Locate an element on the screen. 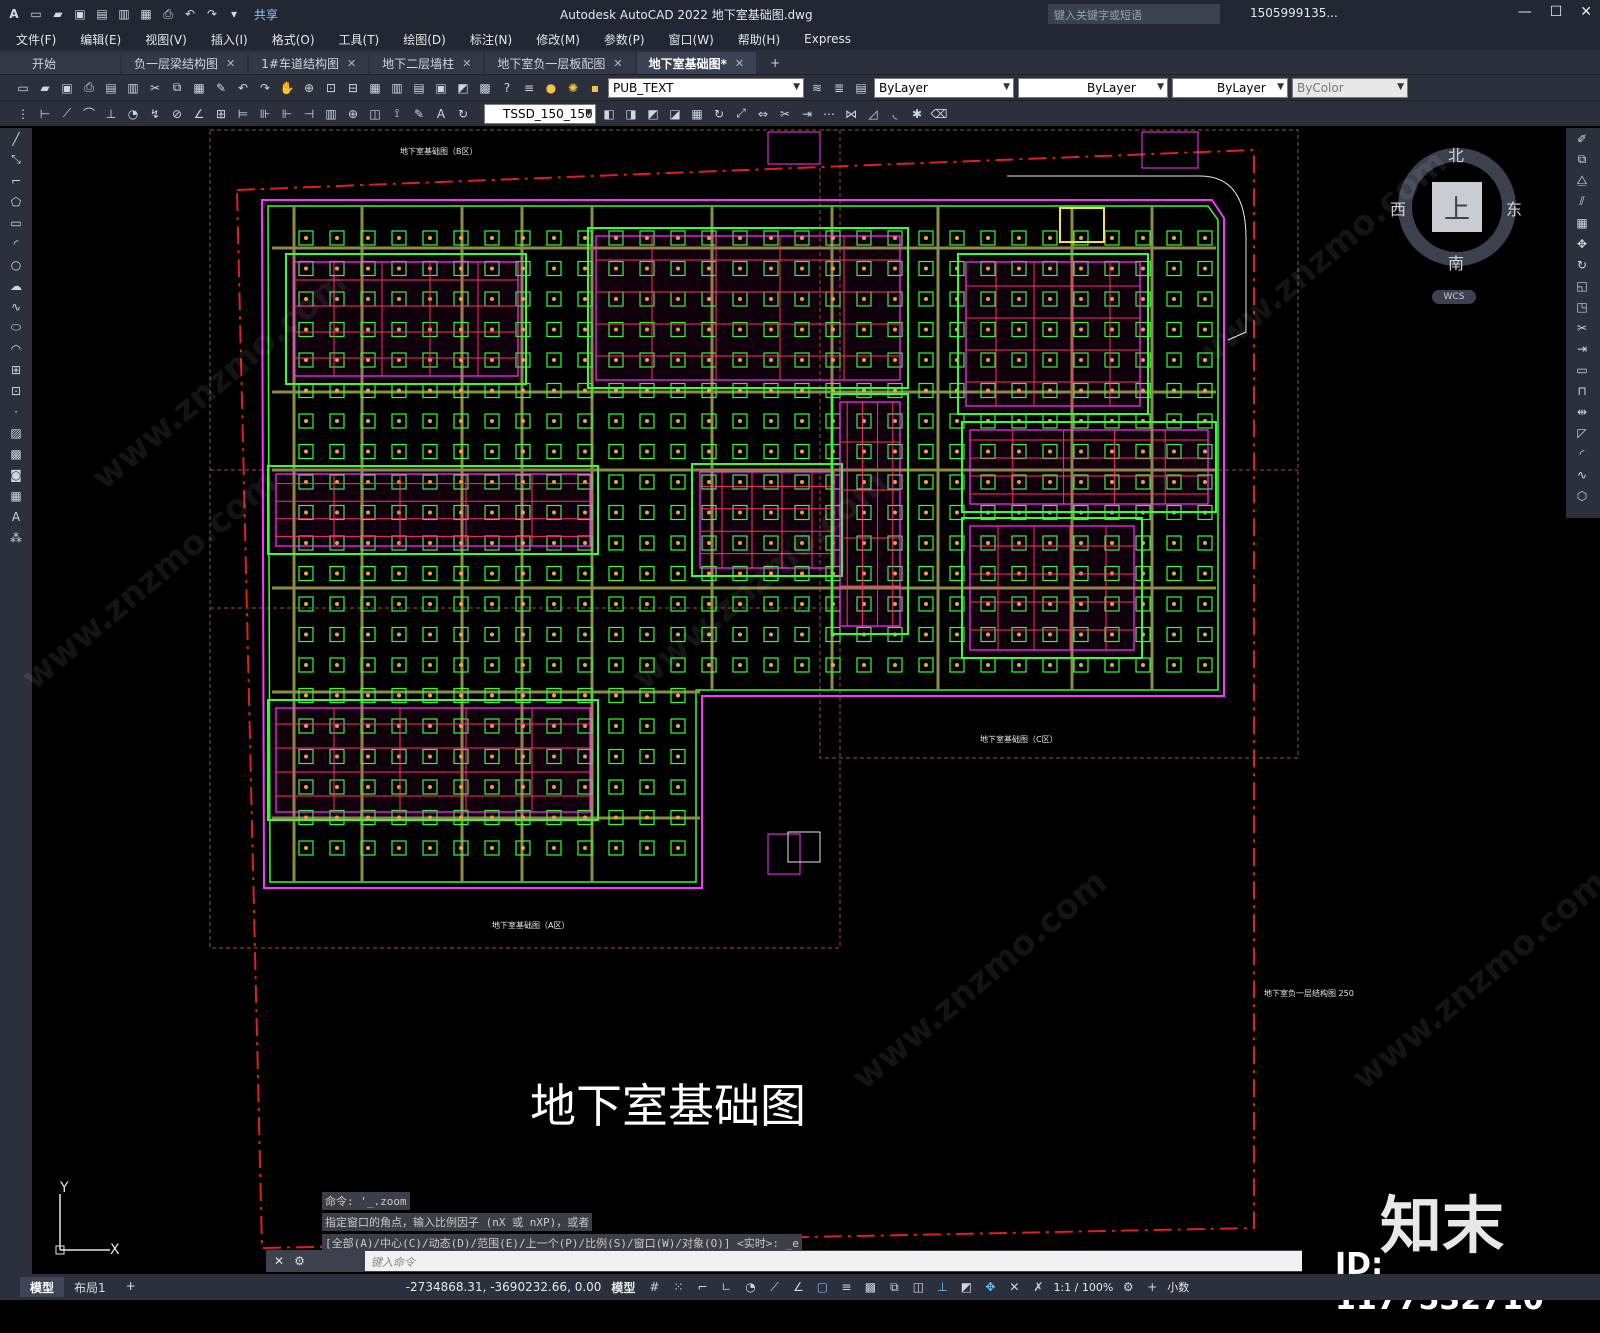  infer-icon: ⌐ is located at coordinates (702, 1287).